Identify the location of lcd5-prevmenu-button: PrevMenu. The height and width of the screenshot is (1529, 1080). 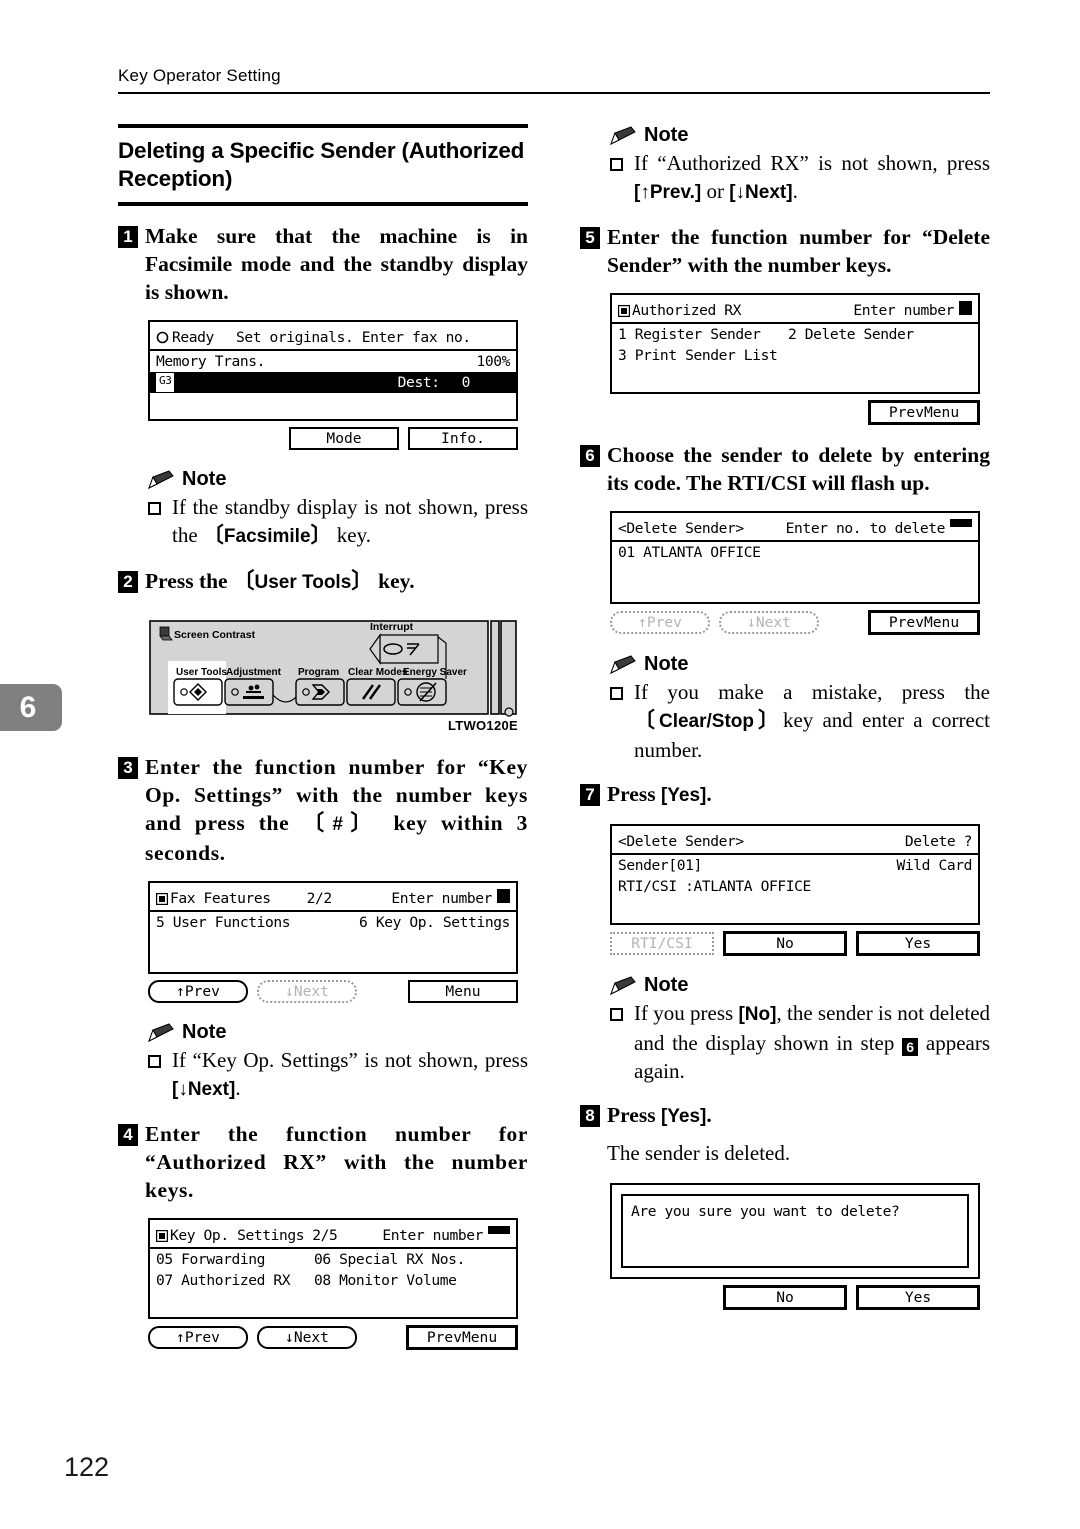
(924, 622).